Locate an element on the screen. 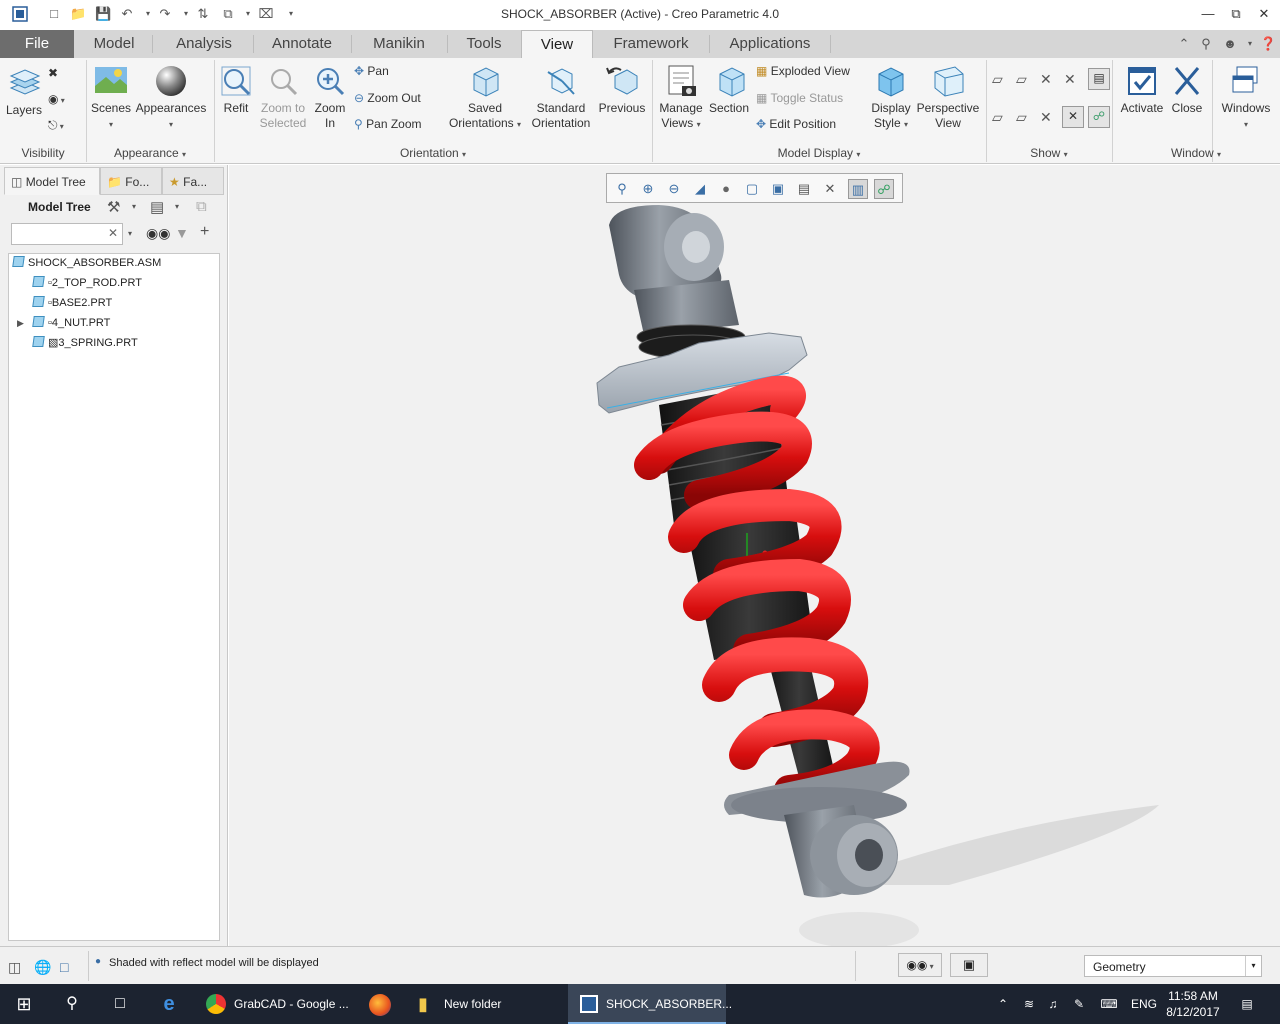 This screenshot has width=1280, height=1024. point-display-icon: ✕ is located at coordinates (1046, 79).